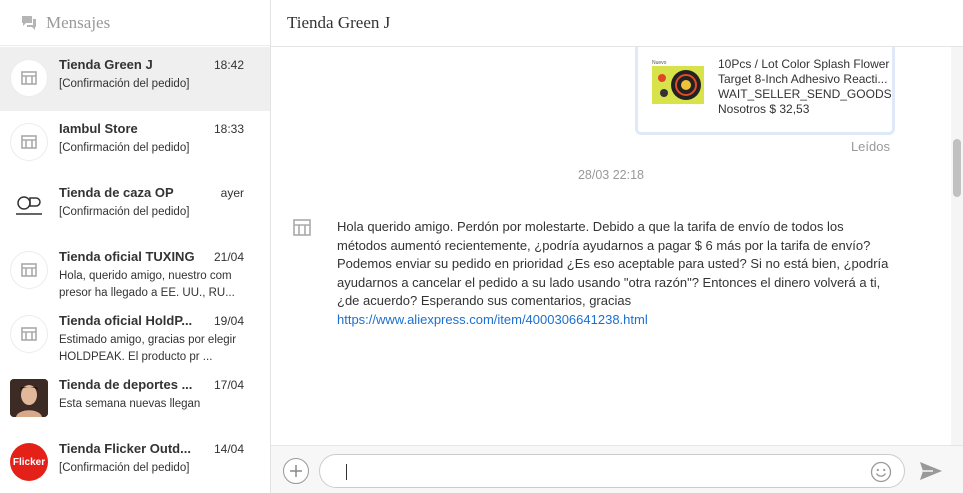  I want to click on chat-header: Tienda Green J, so click(617, 23).